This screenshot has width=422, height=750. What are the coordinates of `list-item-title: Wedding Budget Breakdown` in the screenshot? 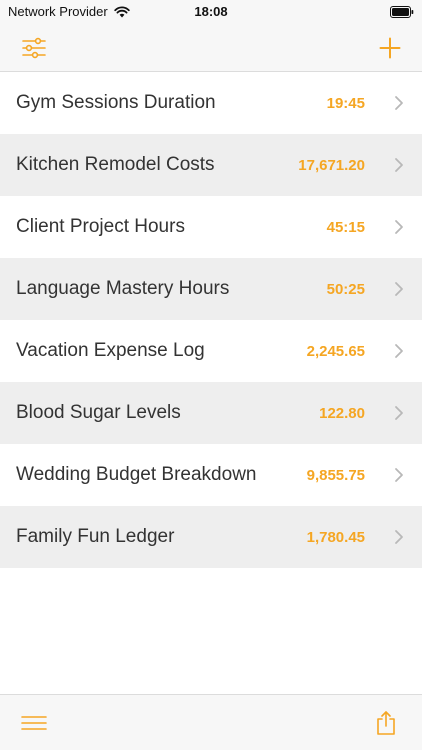 It's located at (136, 474).